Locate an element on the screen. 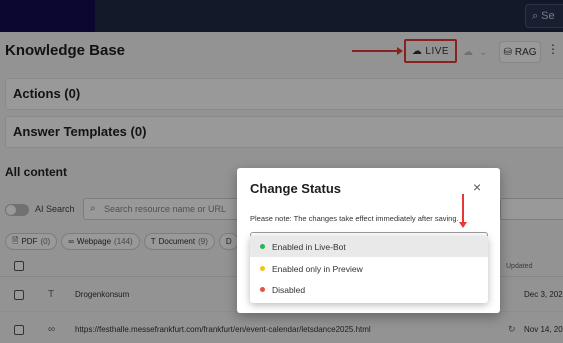 This screenshot has width=563, height=343. status-option-preview: Enabled only in Preview is located at coordinates (369, 268).